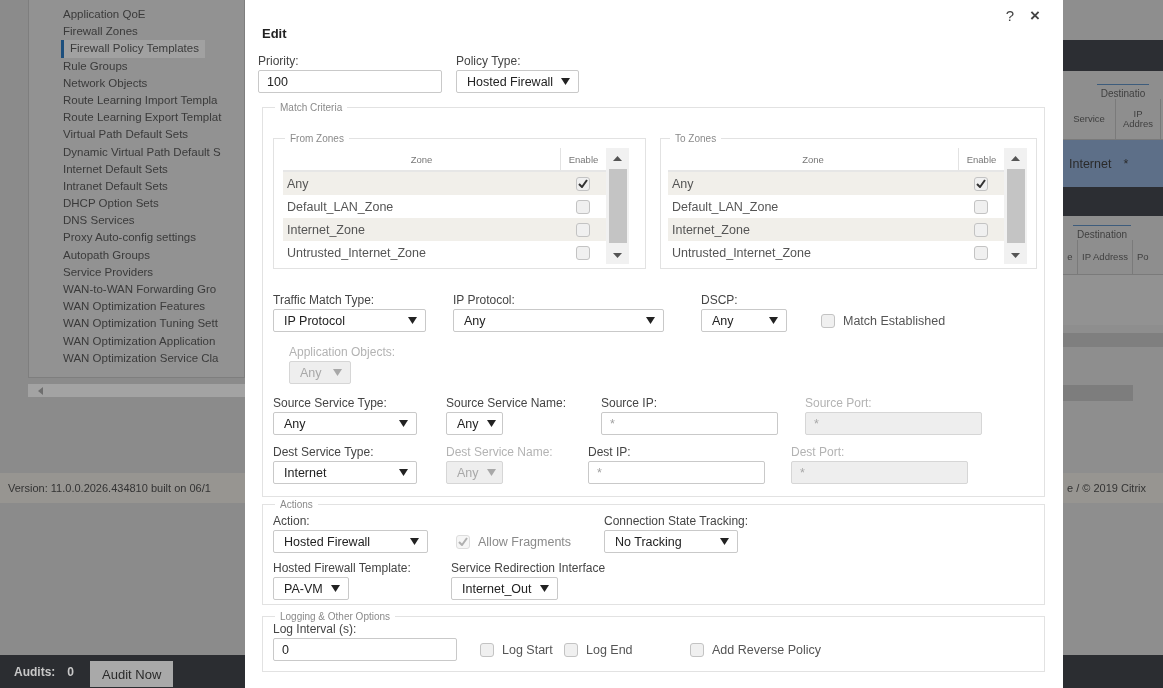 This screenshot has height=688, width=1163. What do you see at coordinates (143, 358) in the screenshot?
I see `nav-item: WAN Optimization Service Cla` at bounding box center [143, 358].